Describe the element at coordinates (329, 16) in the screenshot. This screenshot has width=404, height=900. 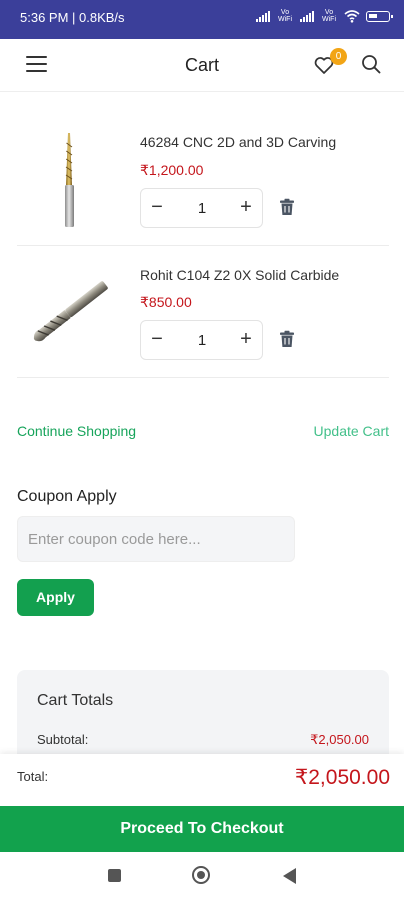
I see `volte-label-2: Vo WiFi` at that location.